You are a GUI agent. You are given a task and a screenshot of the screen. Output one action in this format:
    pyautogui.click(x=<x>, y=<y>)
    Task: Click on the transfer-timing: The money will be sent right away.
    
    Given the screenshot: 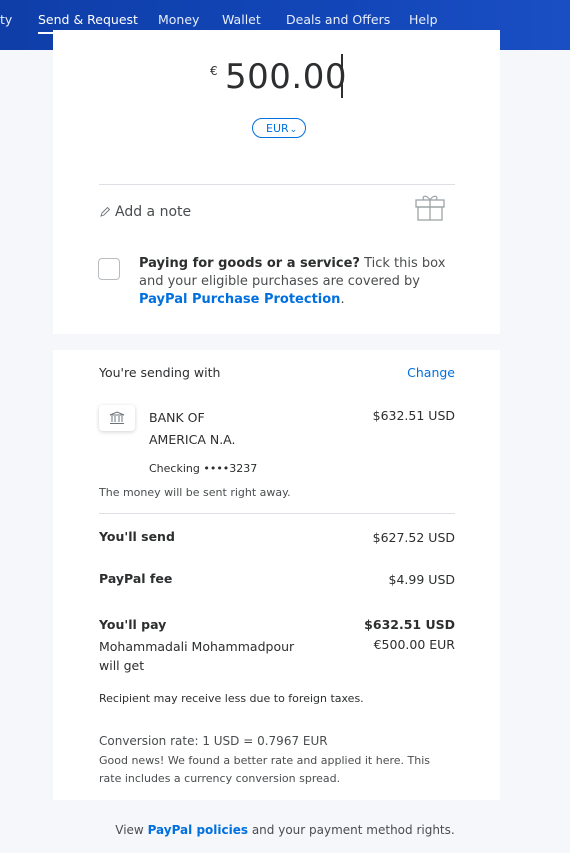 What is the action you would take?
    pyautogui.click(x=195, y=492)
    